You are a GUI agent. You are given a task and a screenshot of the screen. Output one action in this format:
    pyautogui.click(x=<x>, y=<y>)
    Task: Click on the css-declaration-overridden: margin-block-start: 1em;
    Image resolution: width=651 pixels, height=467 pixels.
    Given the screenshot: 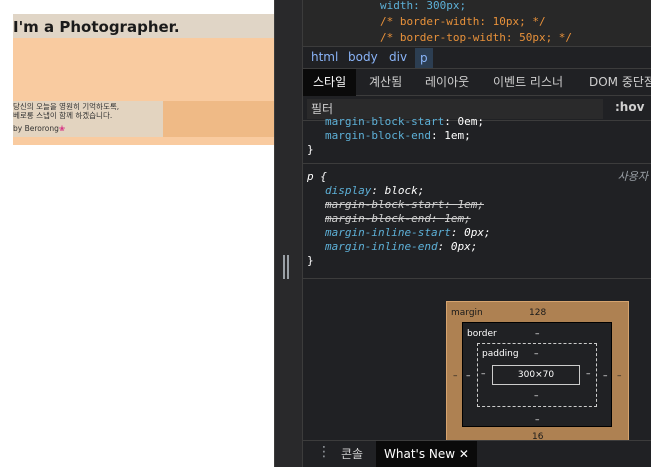 What is the action you would take?
    pyautogui.click(x=477, y=205)
    